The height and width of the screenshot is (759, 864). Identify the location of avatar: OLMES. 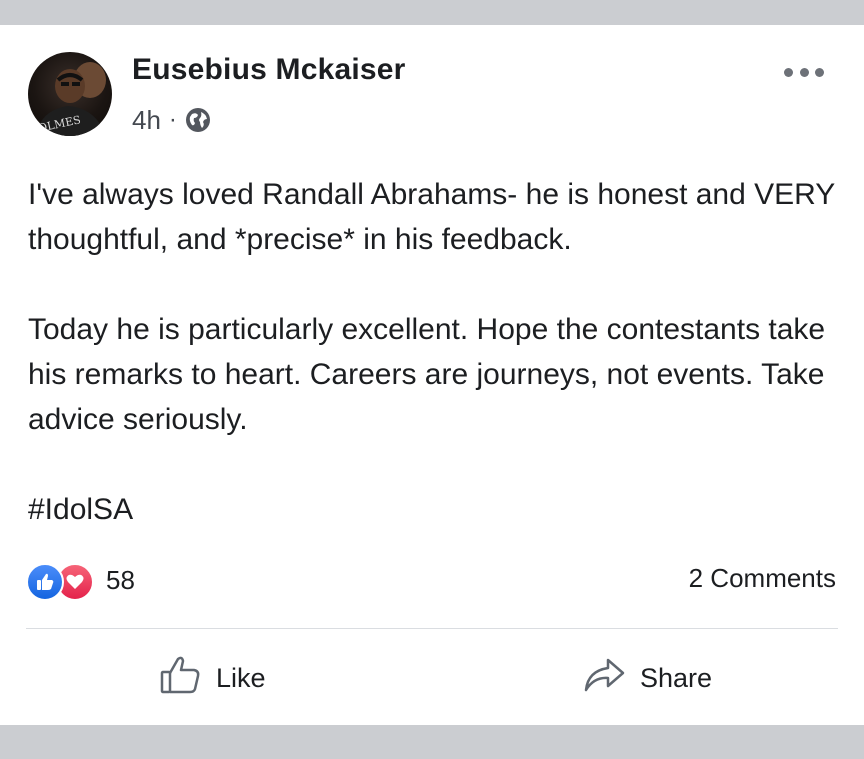
(70, 94).